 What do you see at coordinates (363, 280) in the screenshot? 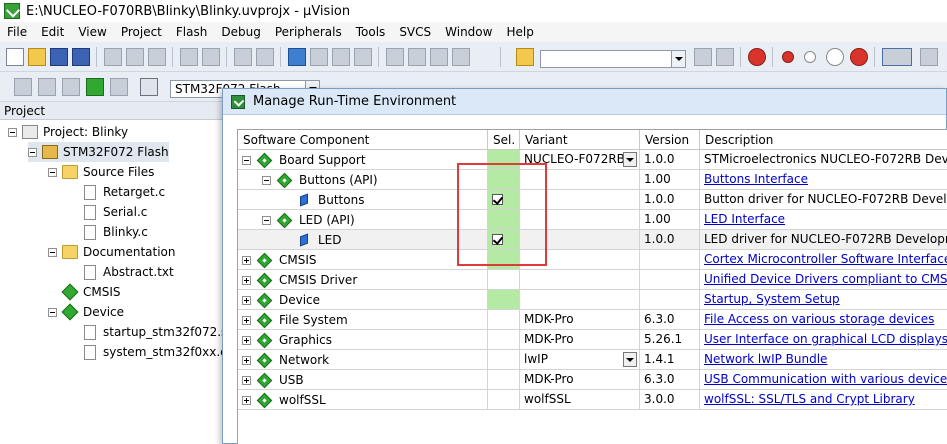
I see `component-cell: CMSIS Driver` at bounding box center [363, 280].